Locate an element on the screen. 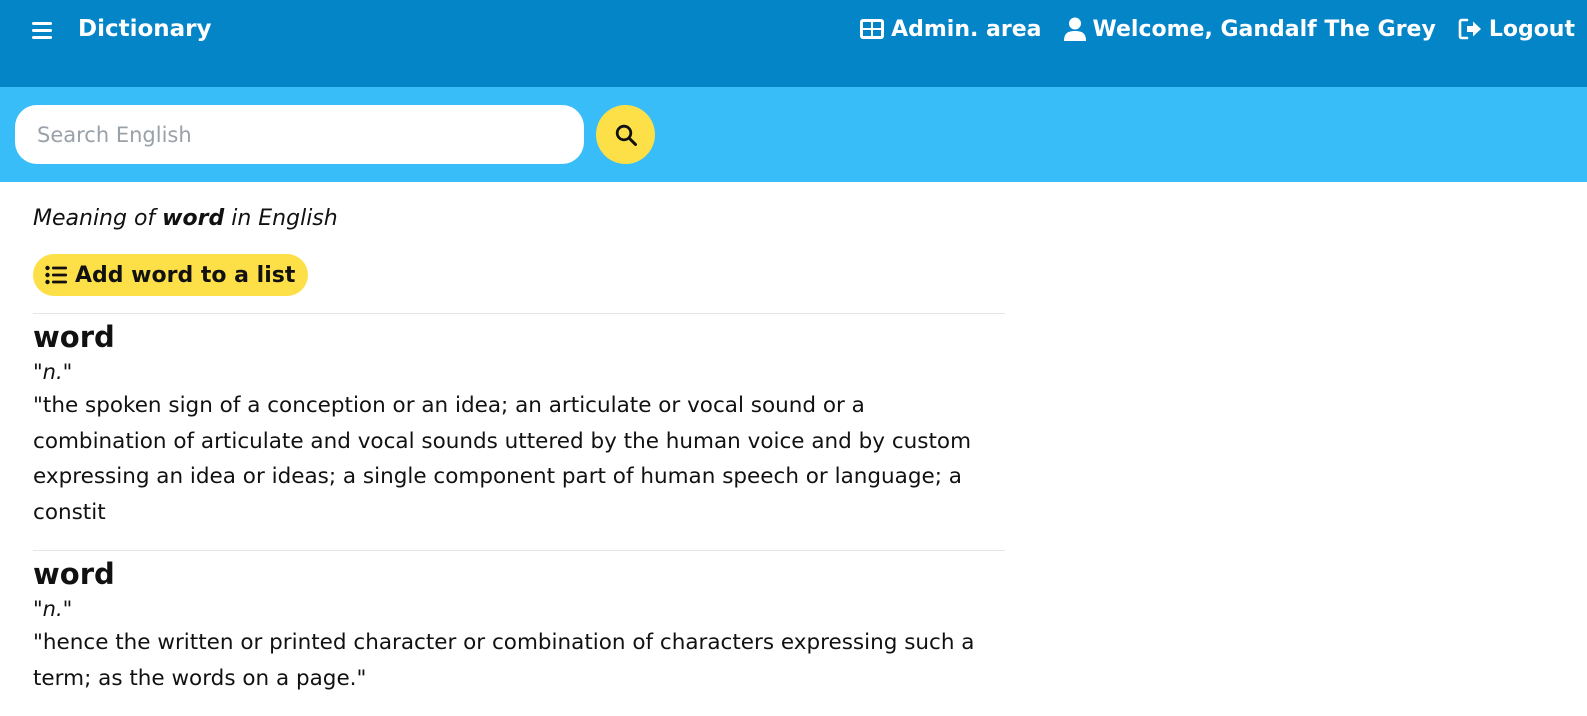 This screenshot has height=716, width=1587. logout-label: Logout is located at coordinates (1531, 29).